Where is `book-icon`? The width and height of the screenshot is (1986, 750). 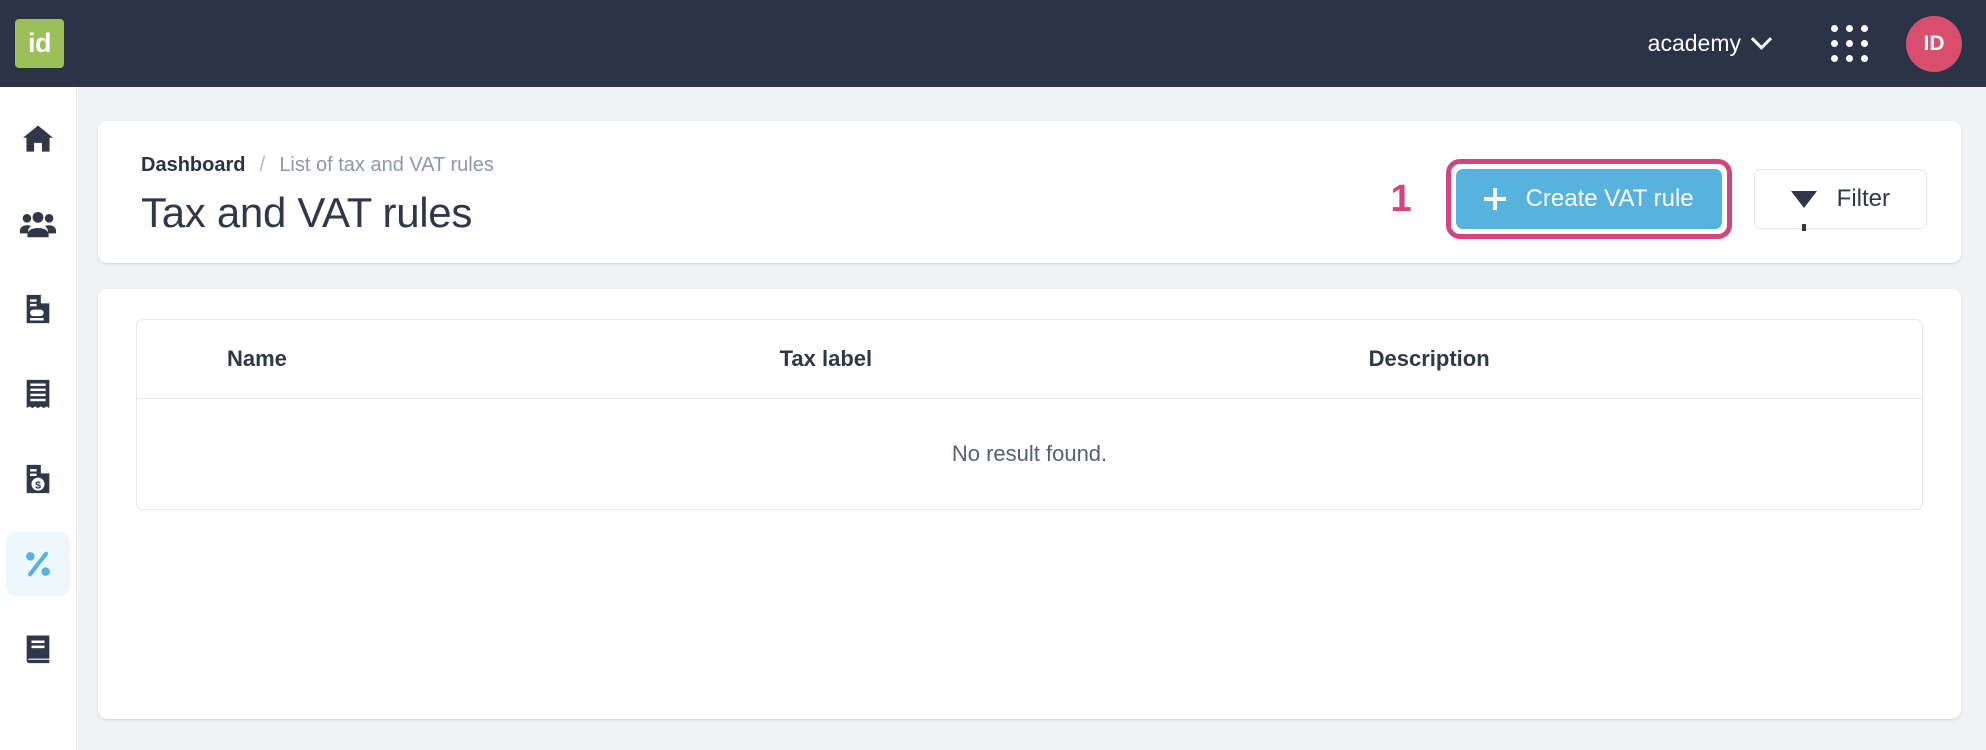 book-icon is located at coordinates (38, 649).